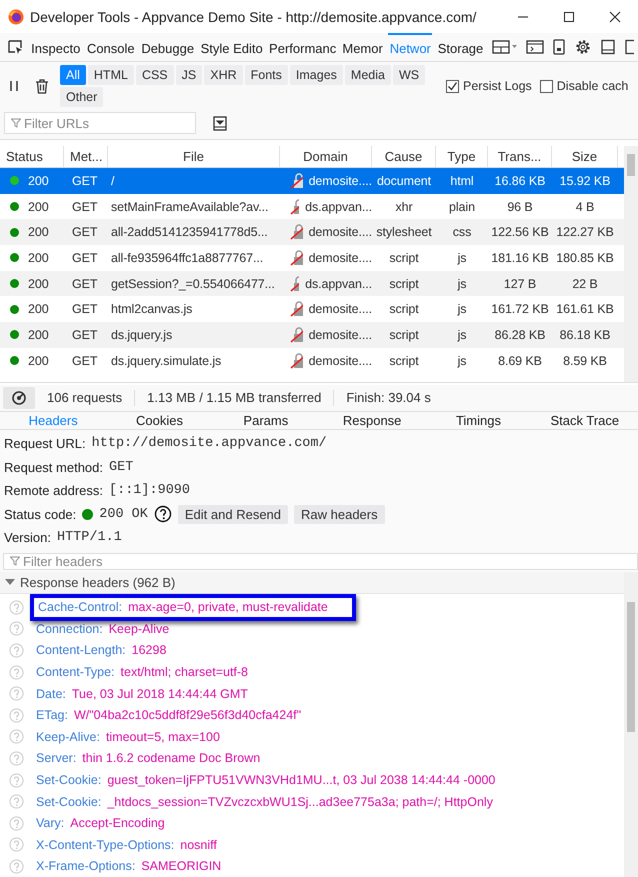 This screenshot has width=638, height=877. Describe the element at coordinates (585, 232) in the screenshot. I see `size-cell-text: 122.27 KB` at that location.